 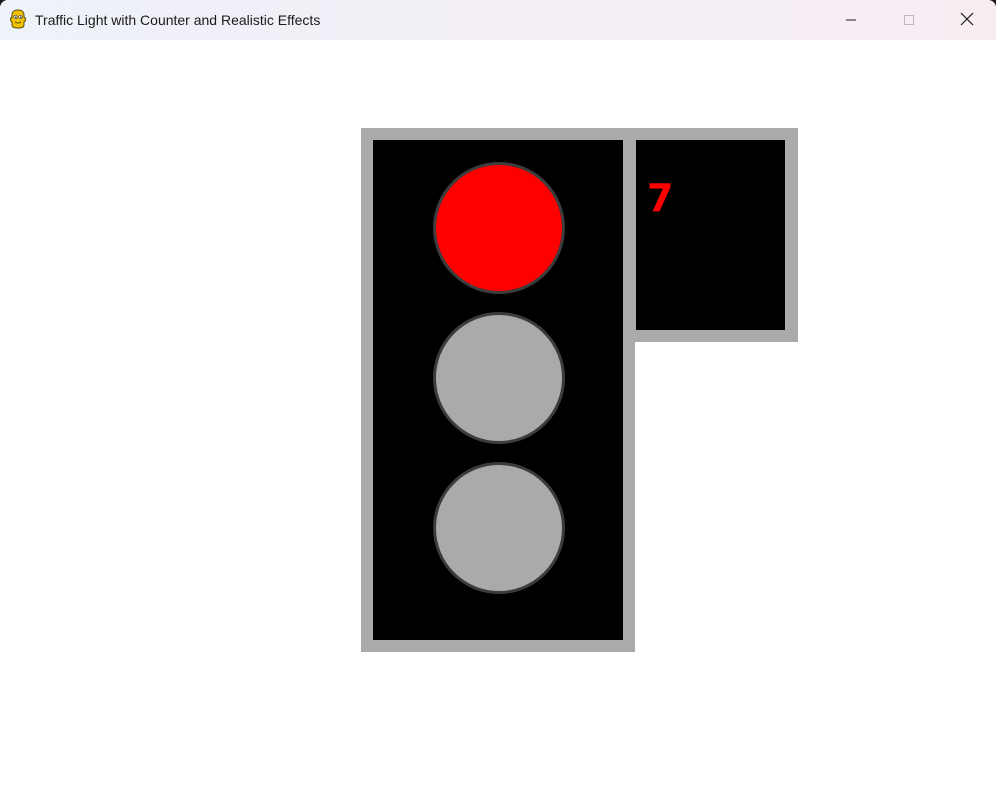 I want to click on yellow-lamp, so click(x=499, y=378).